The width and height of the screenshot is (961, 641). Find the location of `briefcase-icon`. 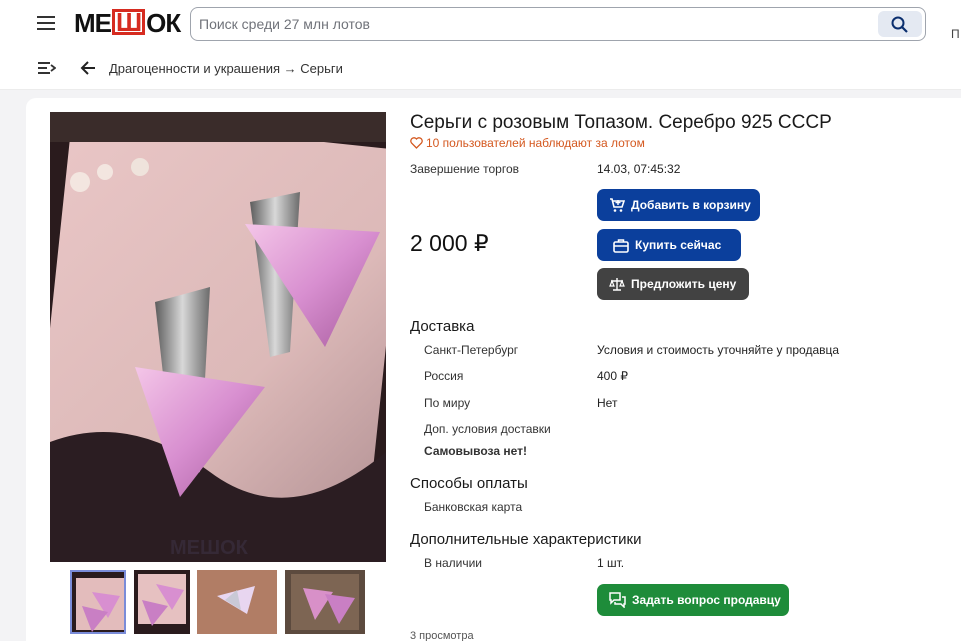

briefcase-icon is located at coordinates (621, 245).